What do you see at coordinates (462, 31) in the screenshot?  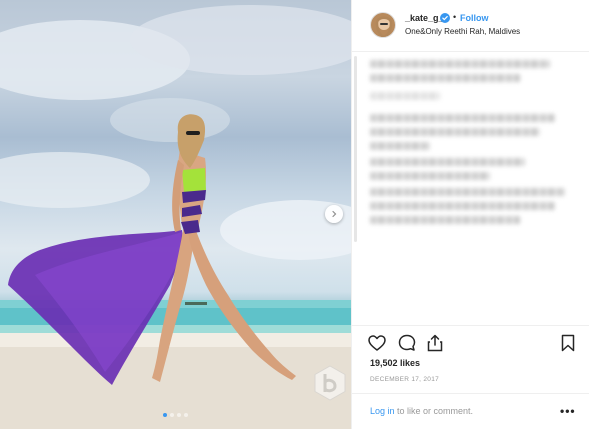 I see `location-link: One&Only Reethi Rah, Maldives` at bounding box center [462, 31].